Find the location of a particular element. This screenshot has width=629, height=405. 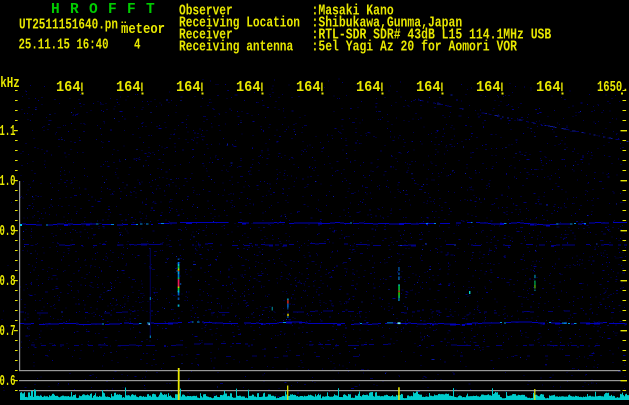

svg-text: UT2511151640.pn is located at coordinates (68, 26).